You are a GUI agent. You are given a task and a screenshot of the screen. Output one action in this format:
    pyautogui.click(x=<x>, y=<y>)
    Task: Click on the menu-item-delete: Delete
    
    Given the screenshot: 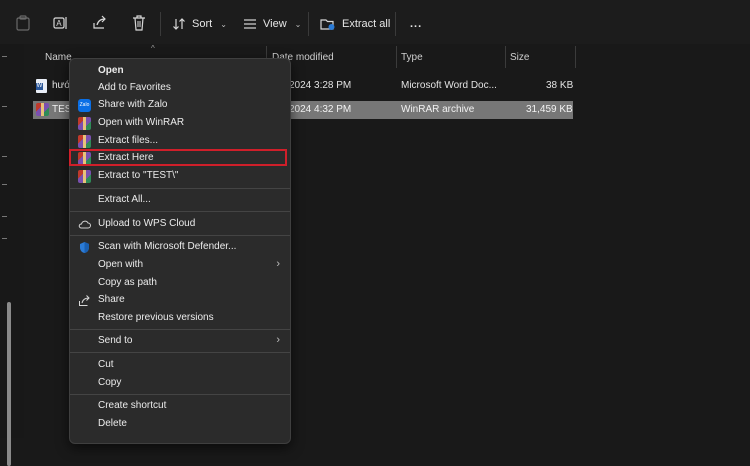 What is the action you would take?
    pyautogui.click(x=180, y=424)
    